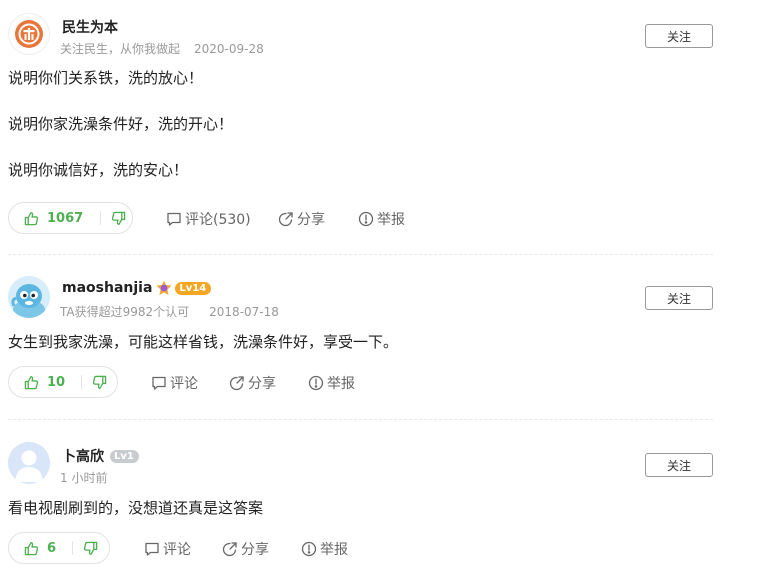 The width and height of the screenshot is (768, 584). What do you see at coordinates (107, 288) in the screenshot?
I see `username-text: maoshanjia` at bounding box center [107, 288].